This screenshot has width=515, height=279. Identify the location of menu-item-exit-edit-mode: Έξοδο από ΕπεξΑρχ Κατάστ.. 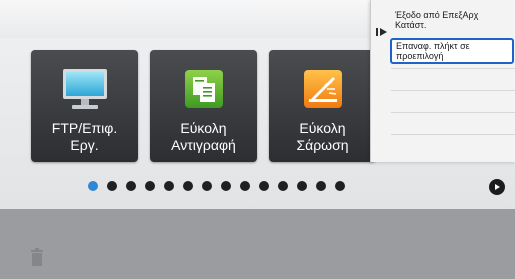
(453, 20).